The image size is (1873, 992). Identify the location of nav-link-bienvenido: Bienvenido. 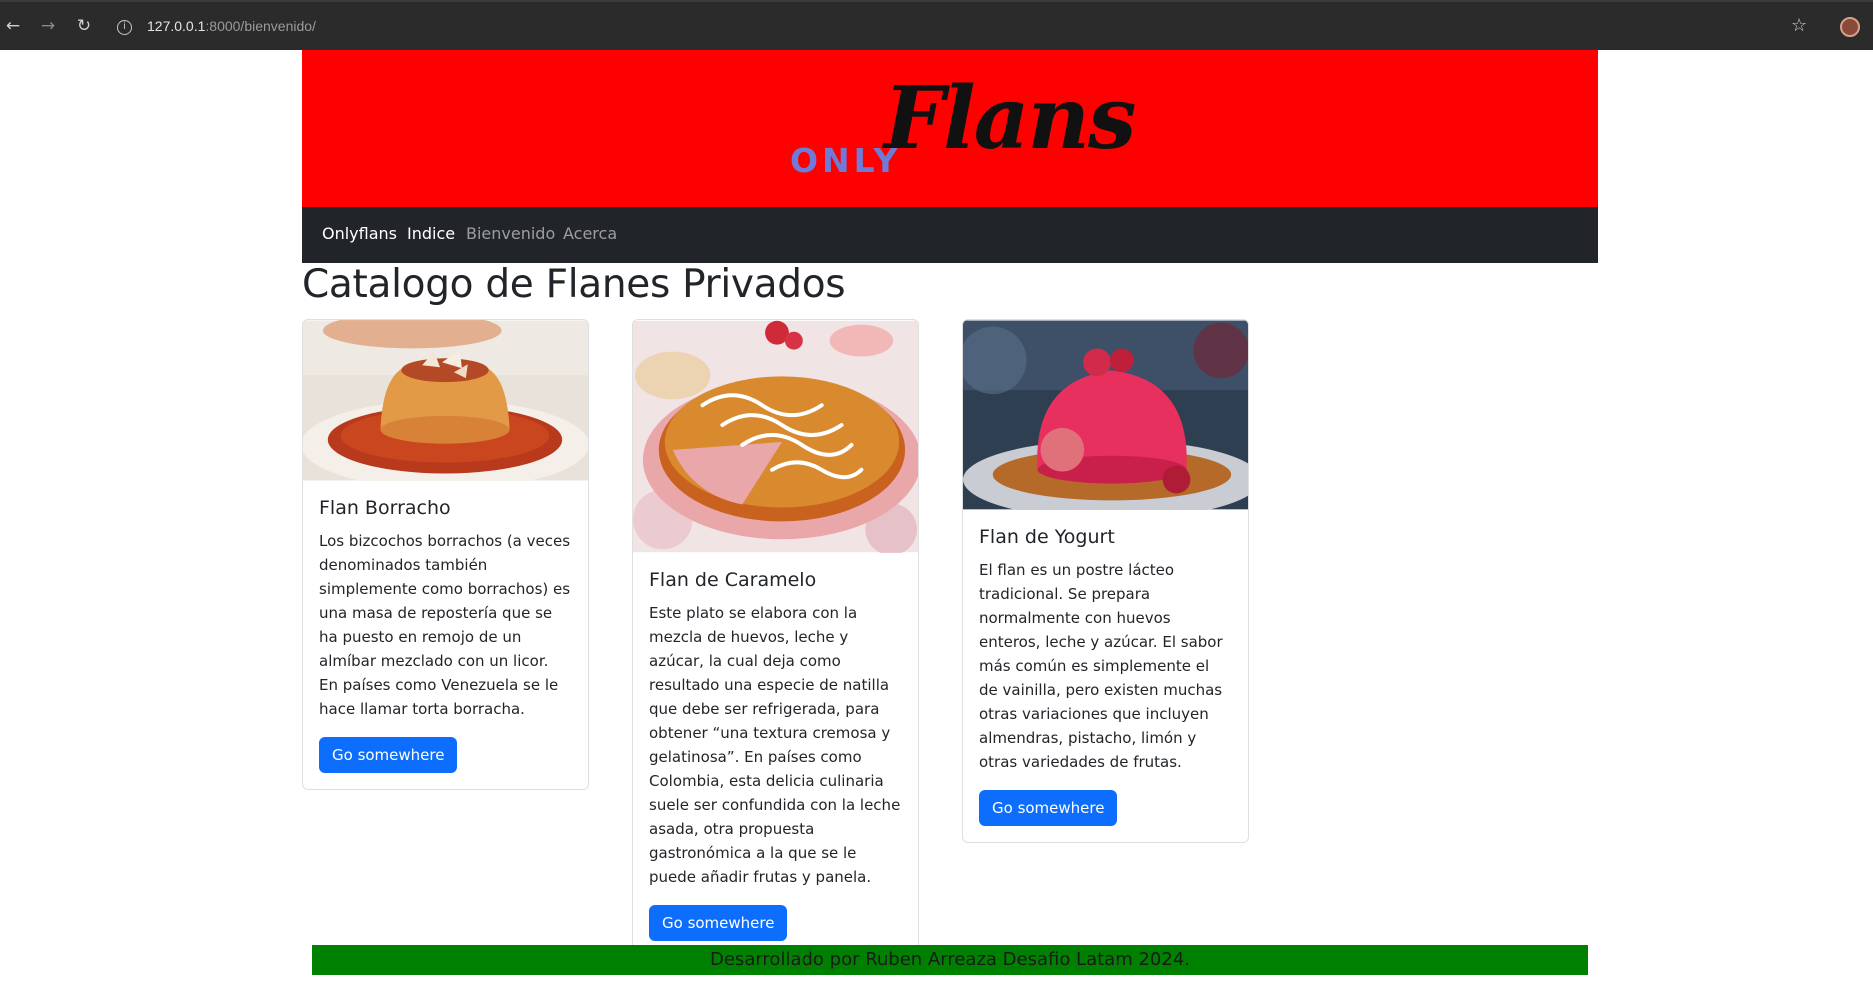
(510, 233).